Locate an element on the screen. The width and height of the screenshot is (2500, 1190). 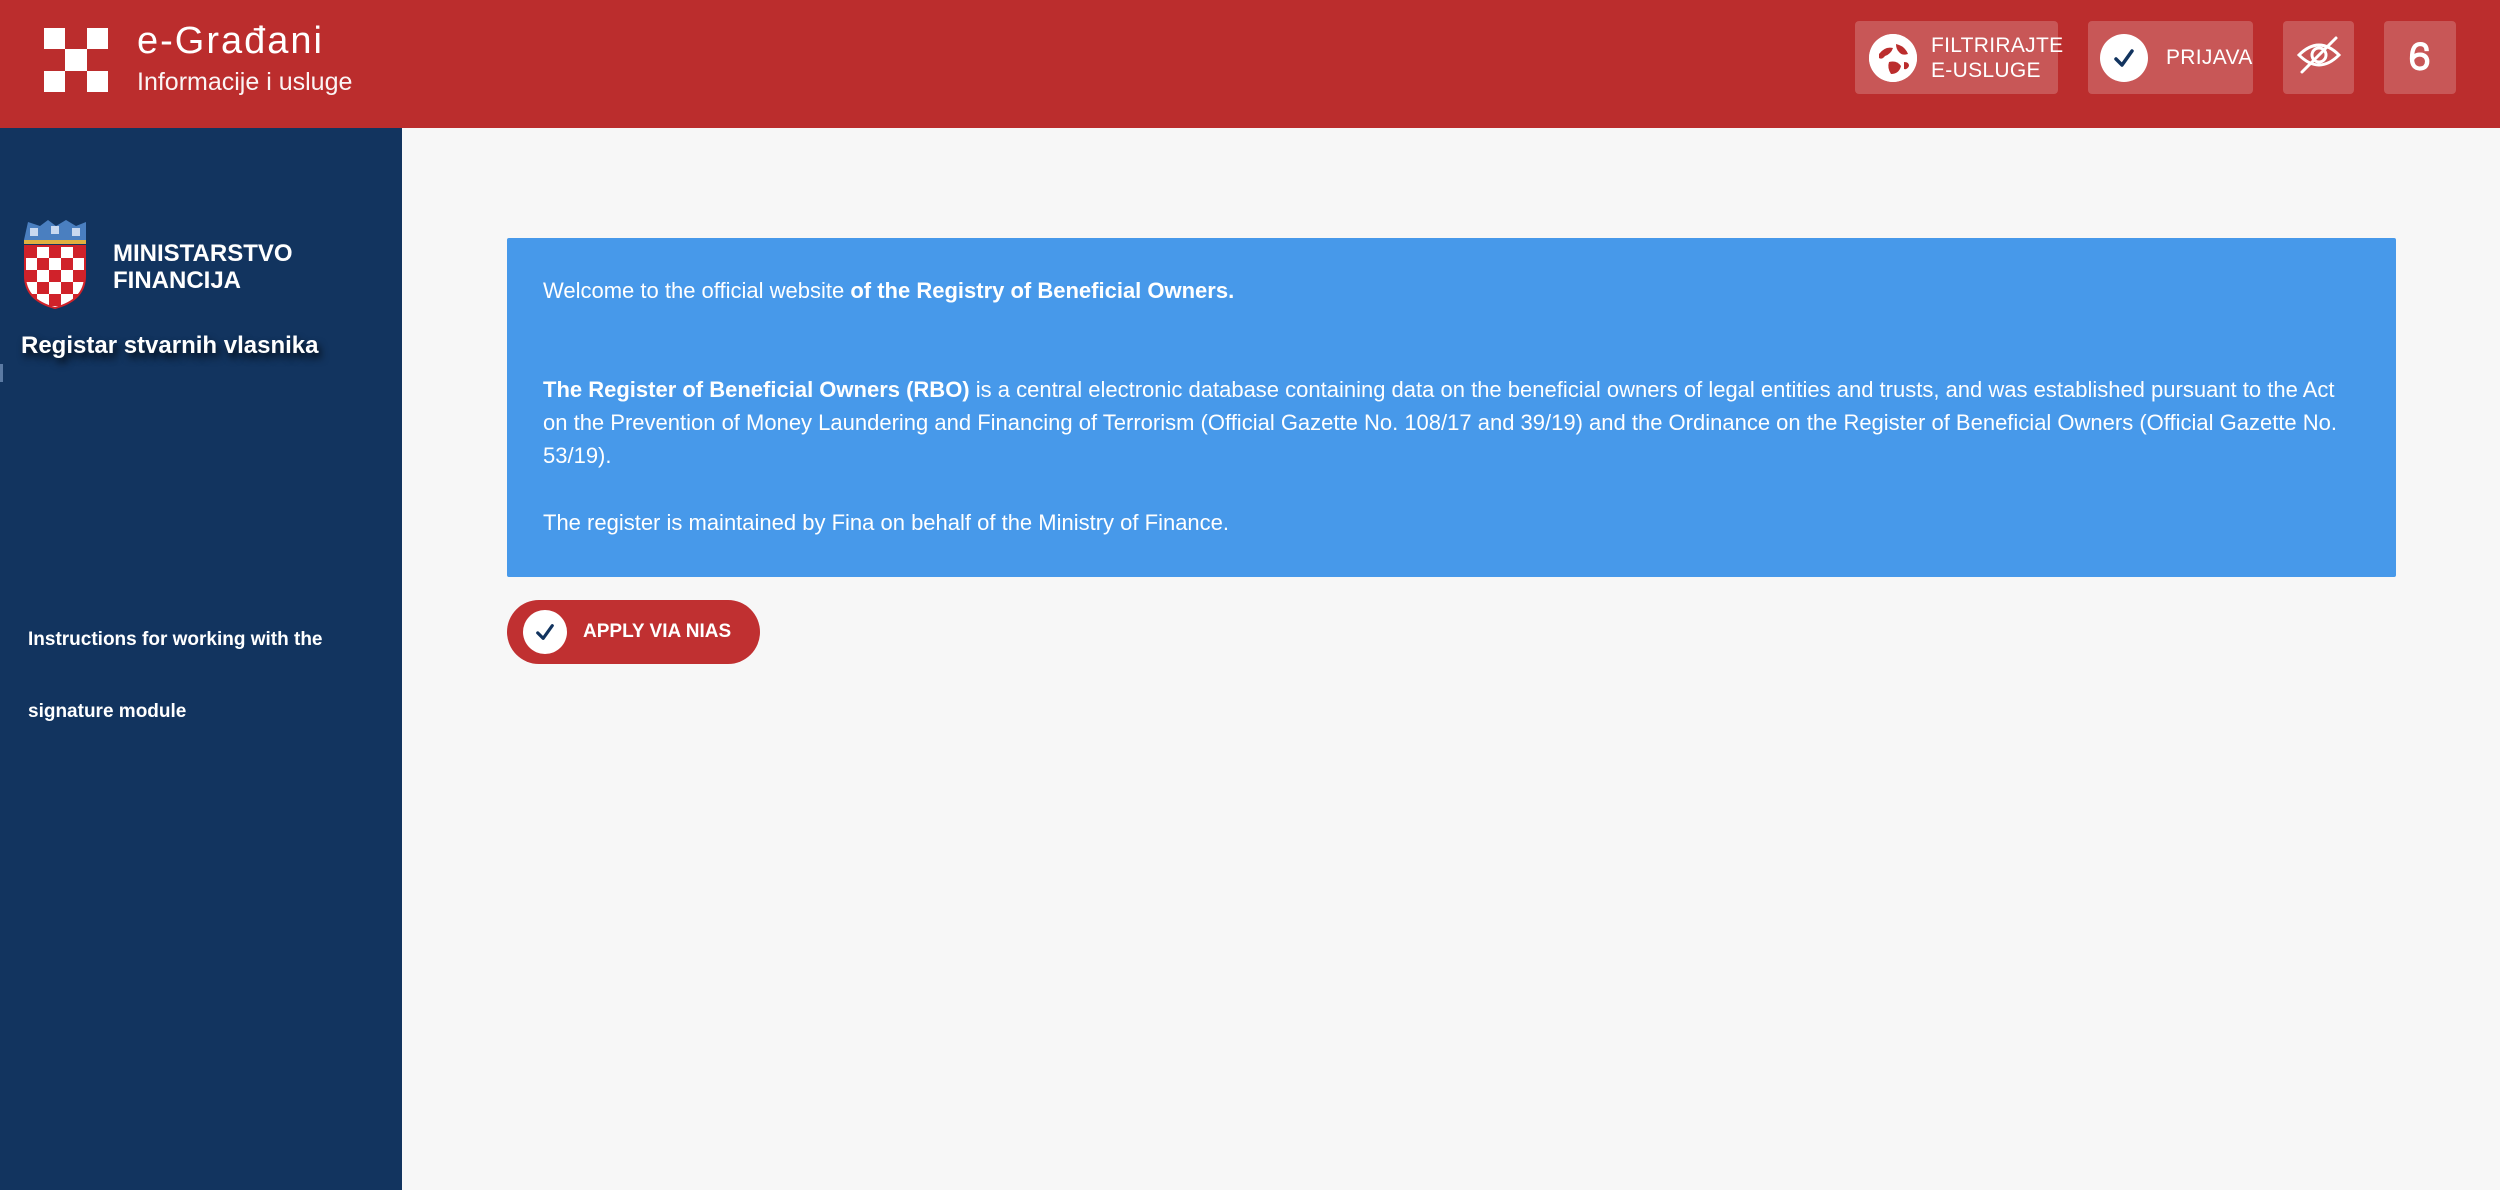
checkerboard-logo-icon is located at coordinates (76, 60).